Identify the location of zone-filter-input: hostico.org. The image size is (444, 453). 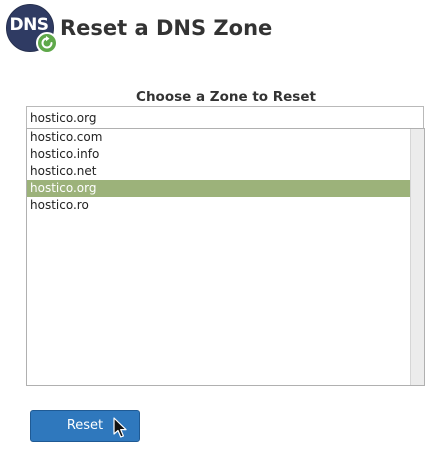
(225, 117).